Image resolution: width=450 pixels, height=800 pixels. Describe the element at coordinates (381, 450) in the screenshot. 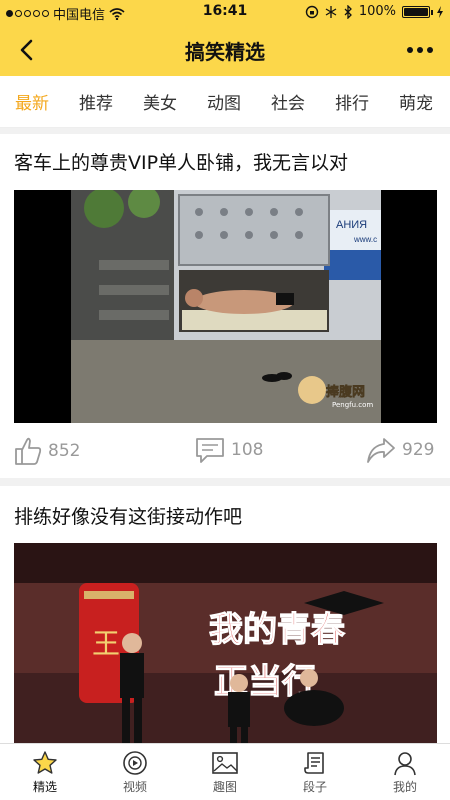

I see `share-icon` at that location.